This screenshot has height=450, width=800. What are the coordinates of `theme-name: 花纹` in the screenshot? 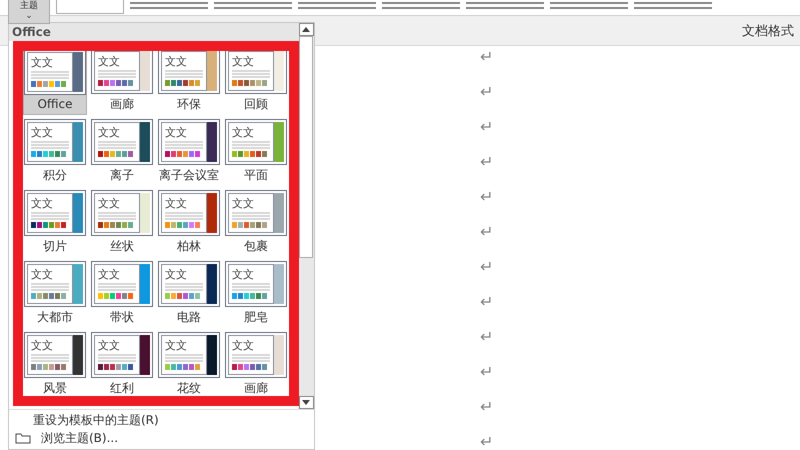 It's located at (189, 388).